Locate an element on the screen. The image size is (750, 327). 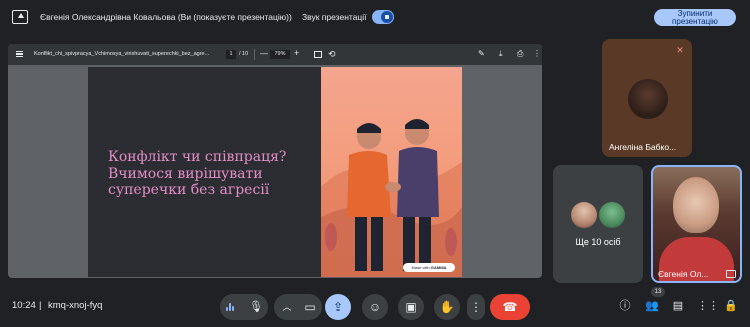
people-count-badge: 13 is located at coordinates (658, 292).